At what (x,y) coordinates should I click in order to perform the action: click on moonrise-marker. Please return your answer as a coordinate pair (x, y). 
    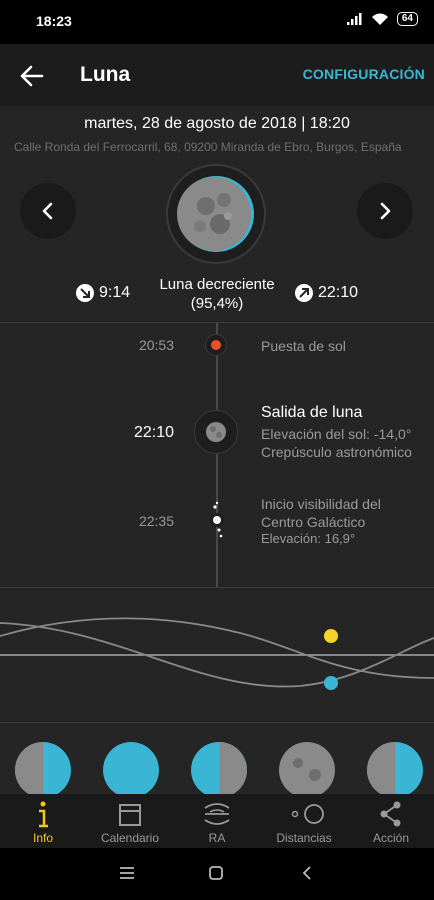
    Looking at the image, I should click on (216, 432).